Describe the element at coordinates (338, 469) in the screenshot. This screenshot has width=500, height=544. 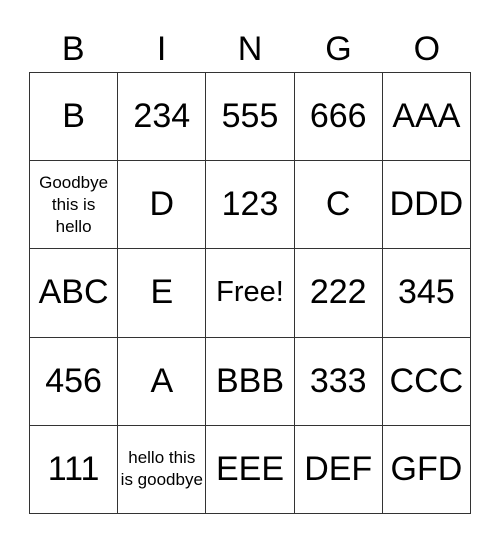
I see `bingo-cell: DEF` at that location.